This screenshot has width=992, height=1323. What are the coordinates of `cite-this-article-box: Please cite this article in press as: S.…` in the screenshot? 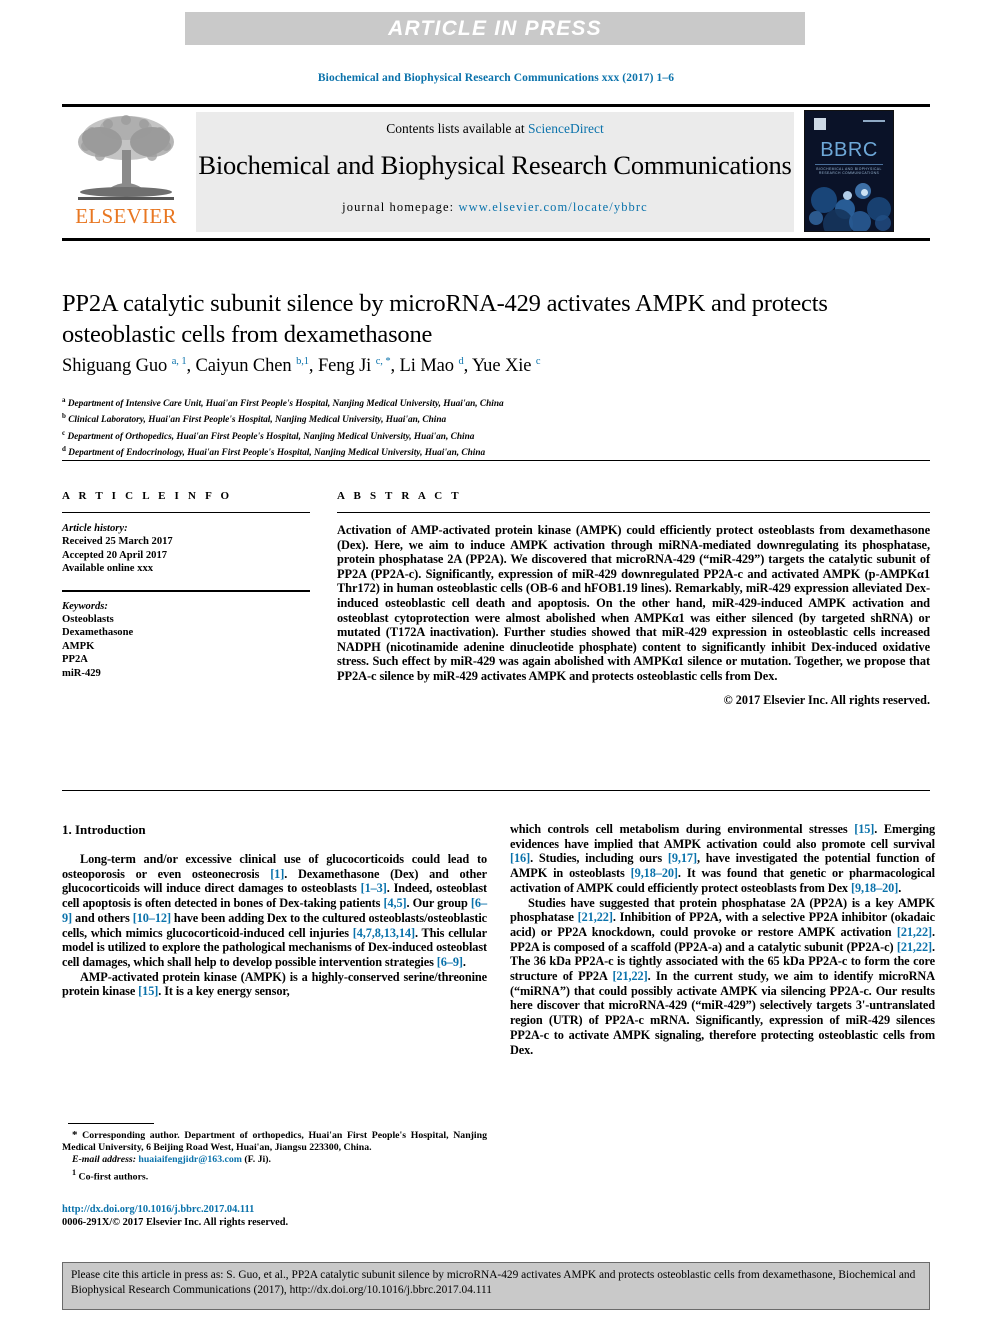 It's located at (496, 1286).